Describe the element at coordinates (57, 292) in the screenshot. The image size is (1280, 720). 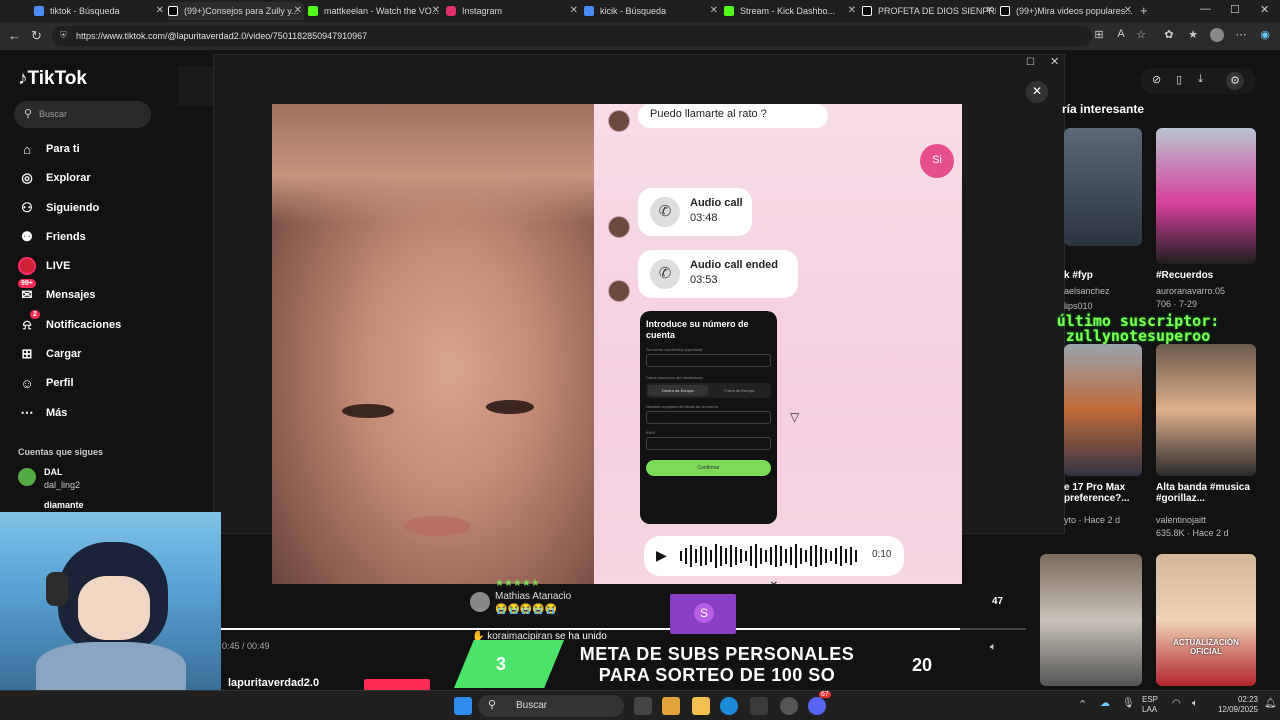
I see `sidebar-item-mensajes: ✉ Mensajes 99+` at that location.